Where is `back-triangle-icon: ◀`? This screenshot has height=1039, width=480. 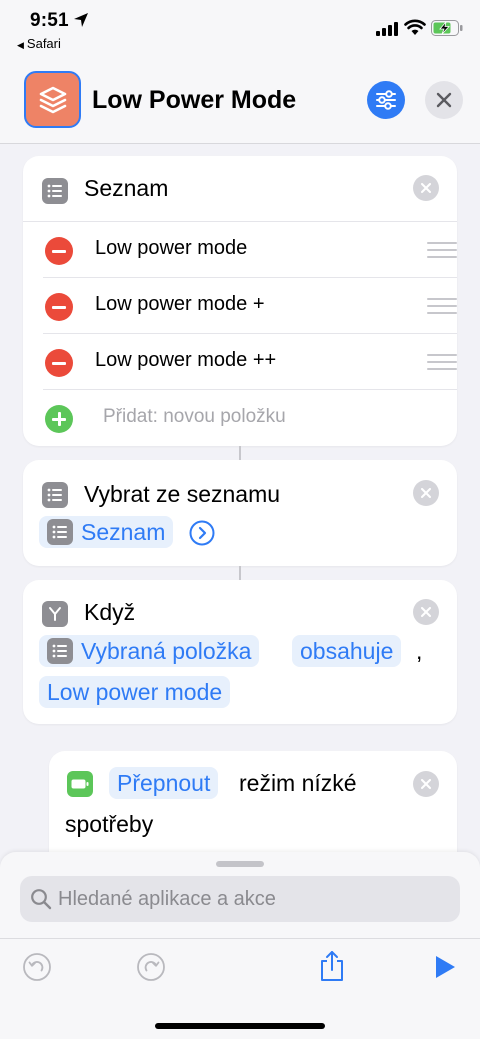 back-triangle-icon: ◀ is located at coordinates (20, 45).